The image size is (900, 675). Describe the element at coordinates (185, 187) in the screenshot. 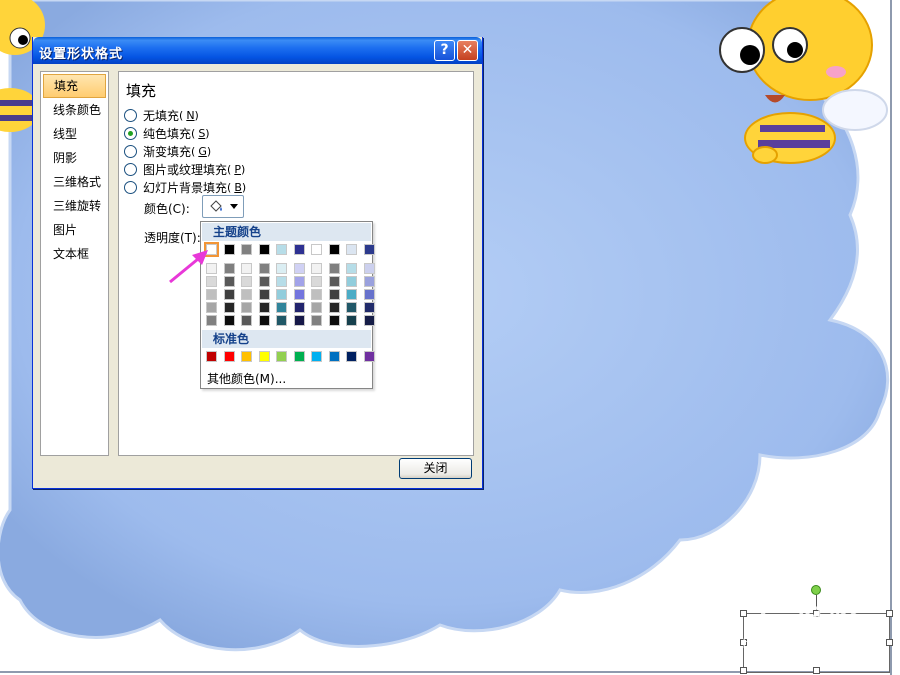

I see `fill-option: 幻灯片背景填充(B)` at that location.